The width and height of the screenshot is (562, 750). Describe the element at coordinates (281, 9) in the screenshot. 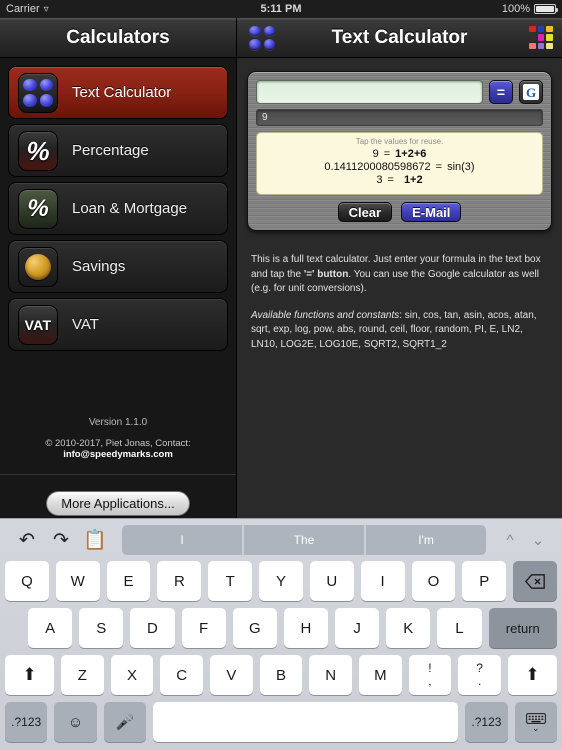

I see `status-time: 5:11 PM` at that location.